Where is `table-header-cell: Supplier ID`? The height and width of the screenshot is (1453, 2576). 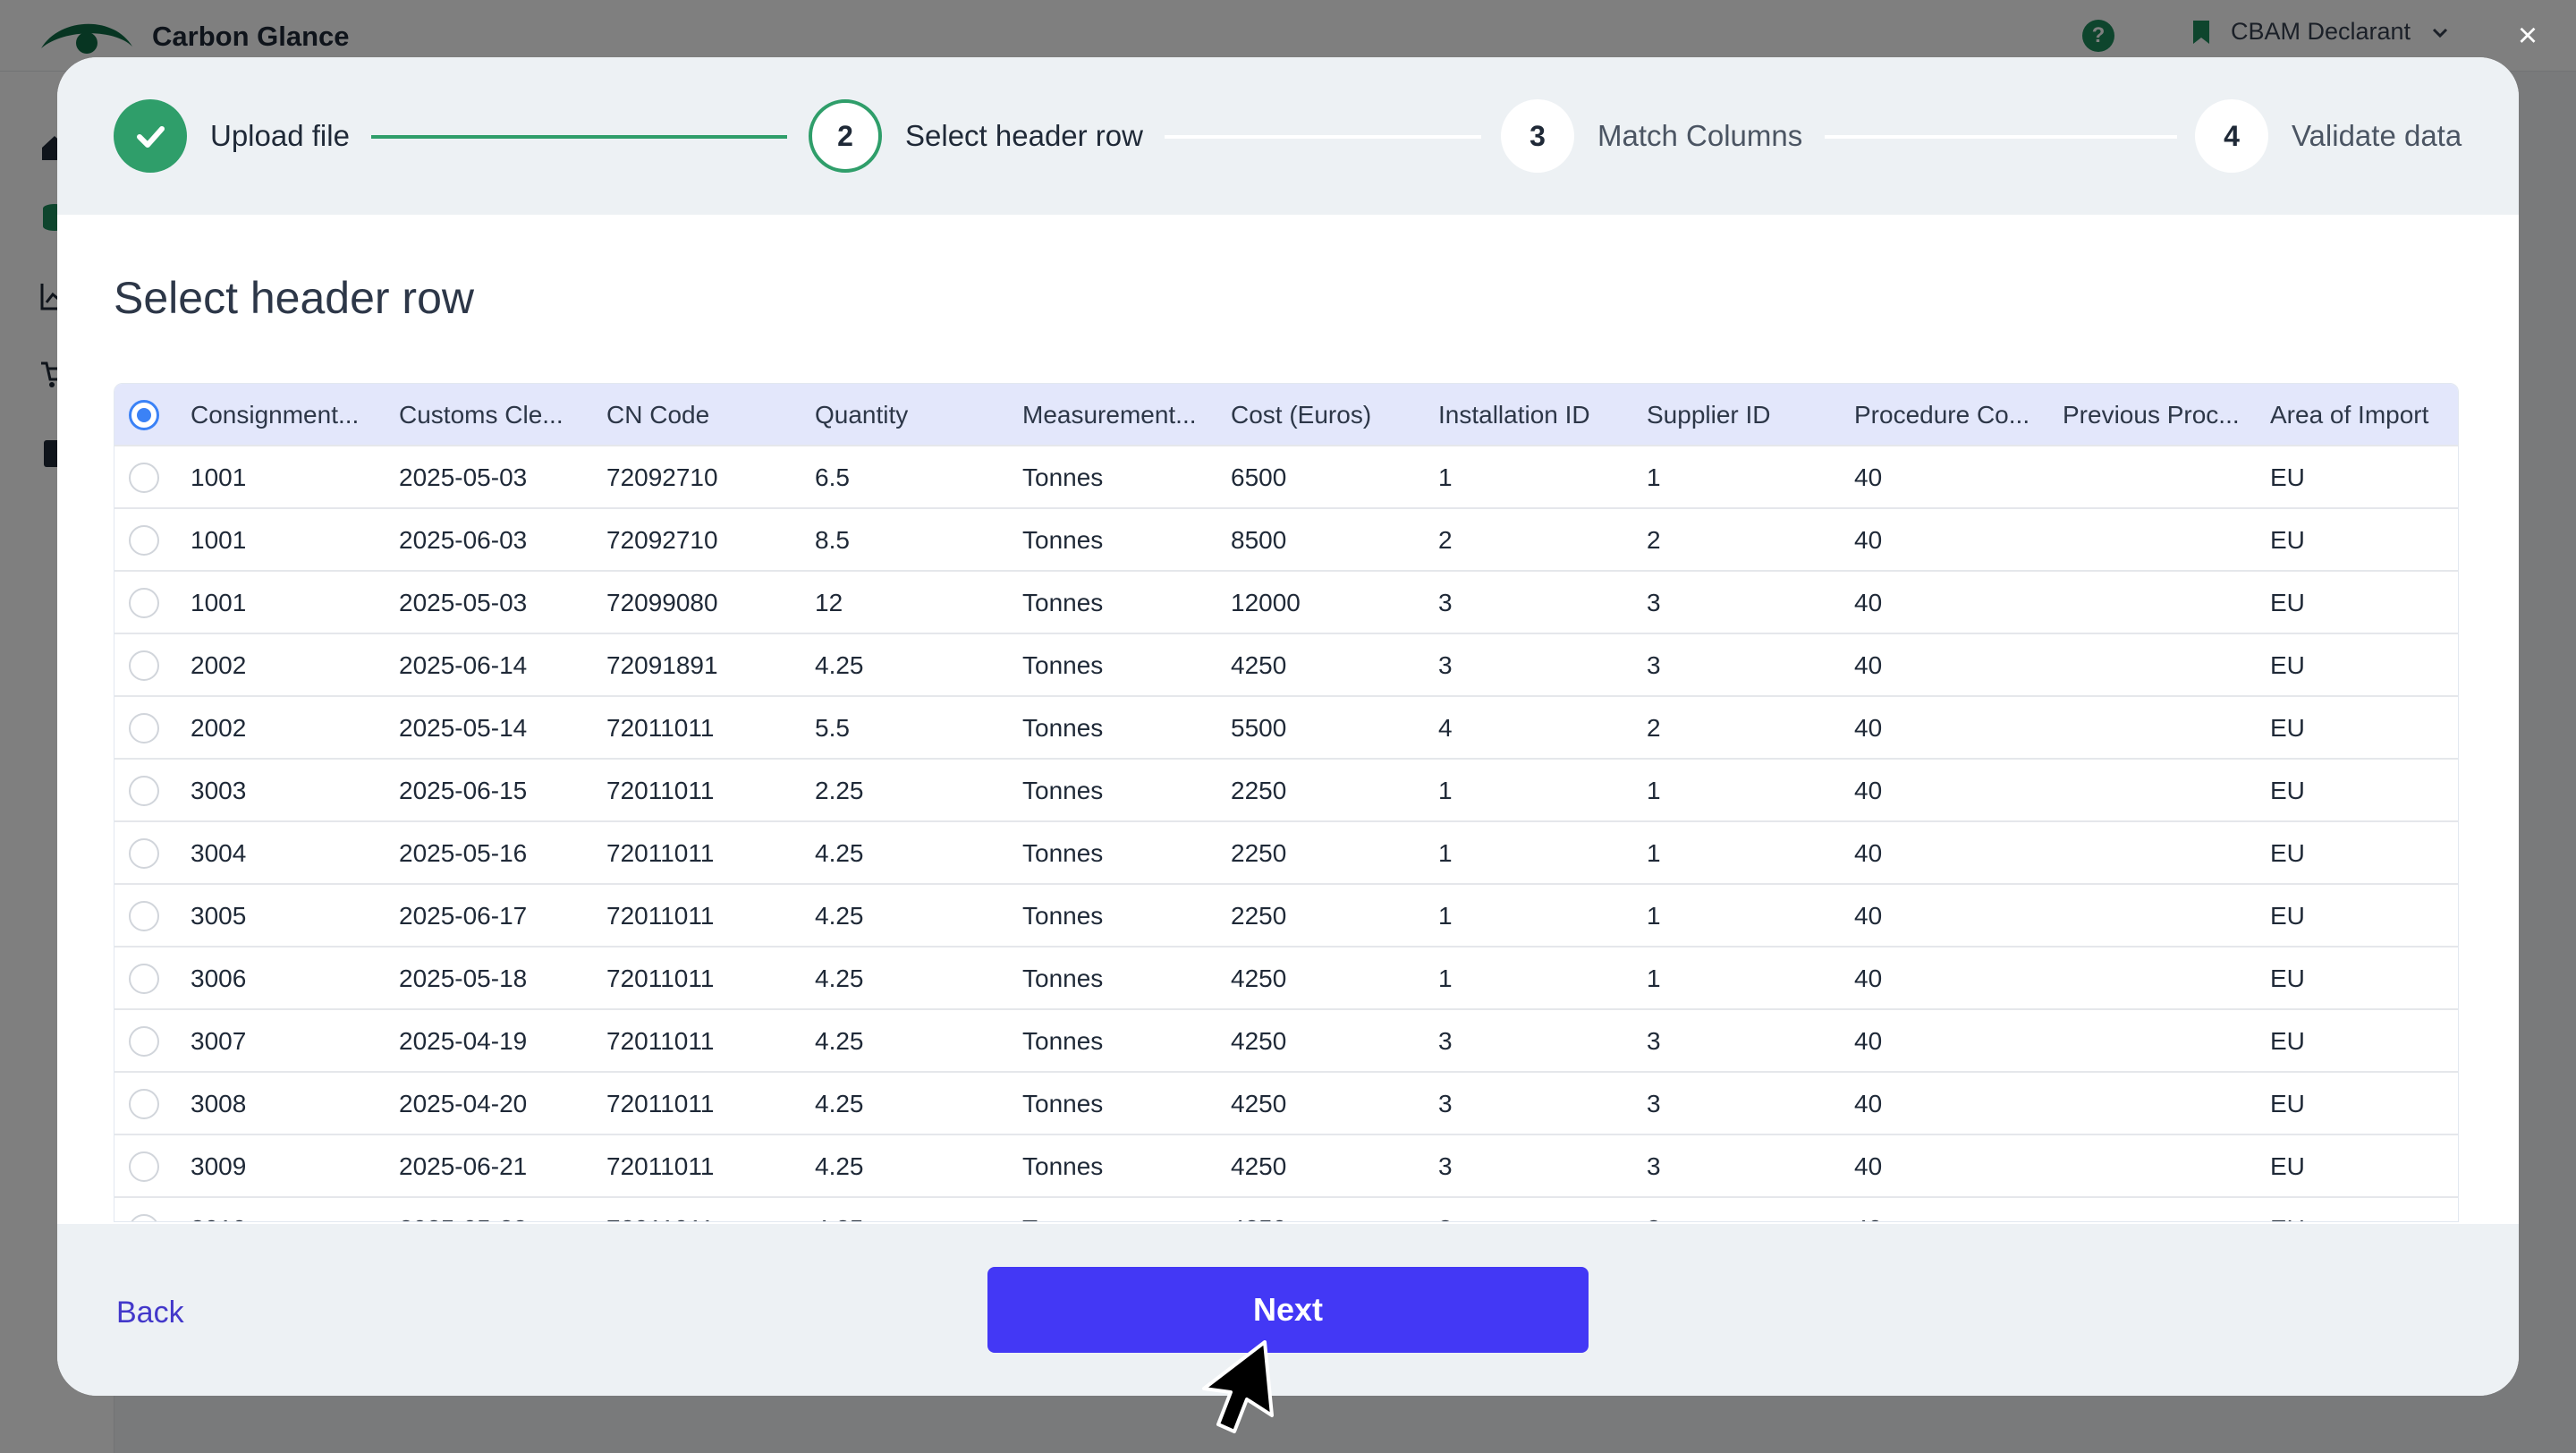 table-header-cell: Supplier ID is located at coordinates (1709, 415).